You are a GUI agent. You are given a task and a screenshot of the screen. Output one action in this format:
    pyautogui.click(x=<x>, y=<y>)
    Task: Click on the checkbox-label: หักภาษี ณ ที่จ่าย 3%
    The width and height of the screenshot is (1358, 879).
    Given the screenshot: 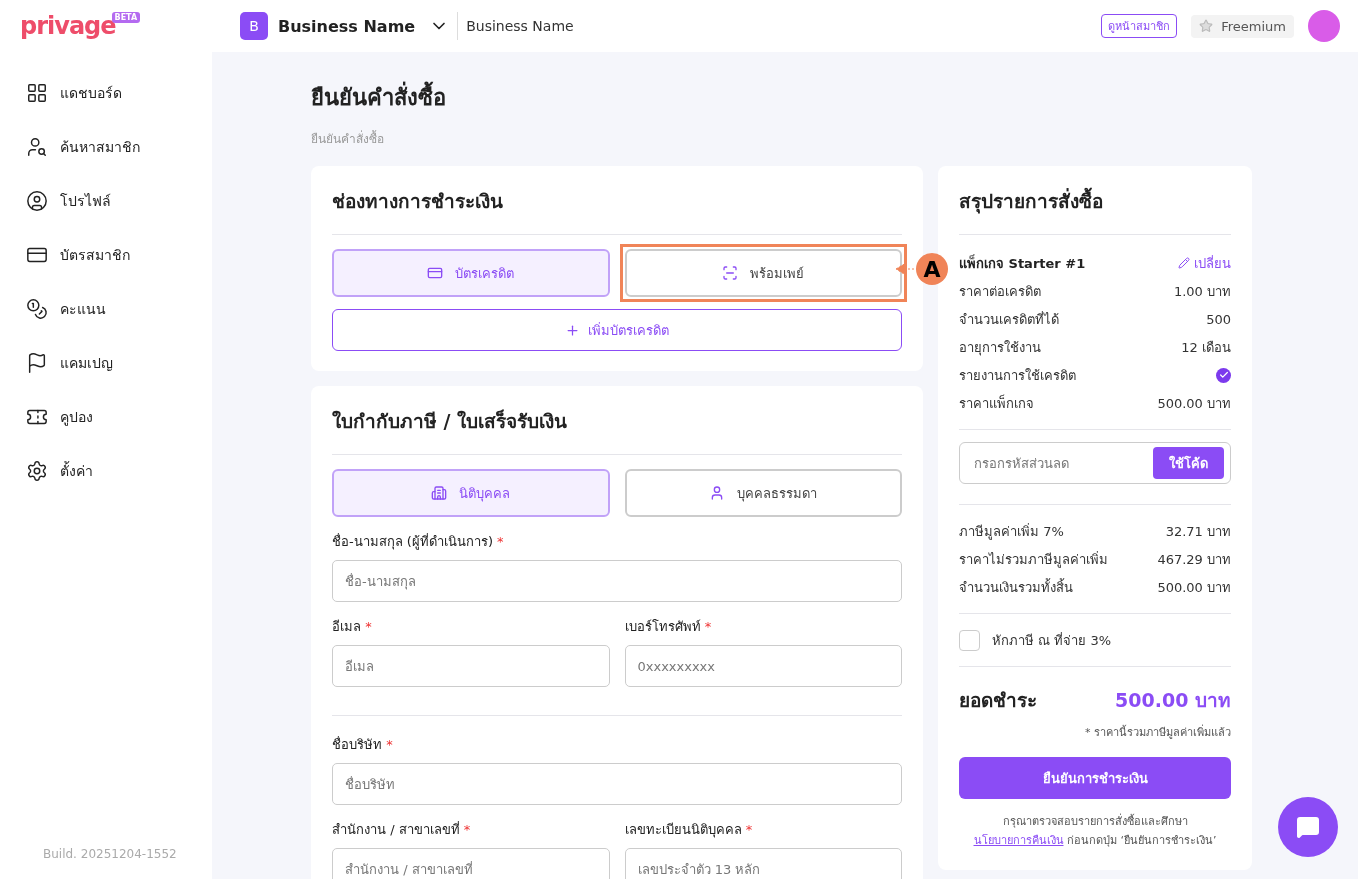 What is the action you would take?
    pyautogui.click(x=1052, y=640)
    